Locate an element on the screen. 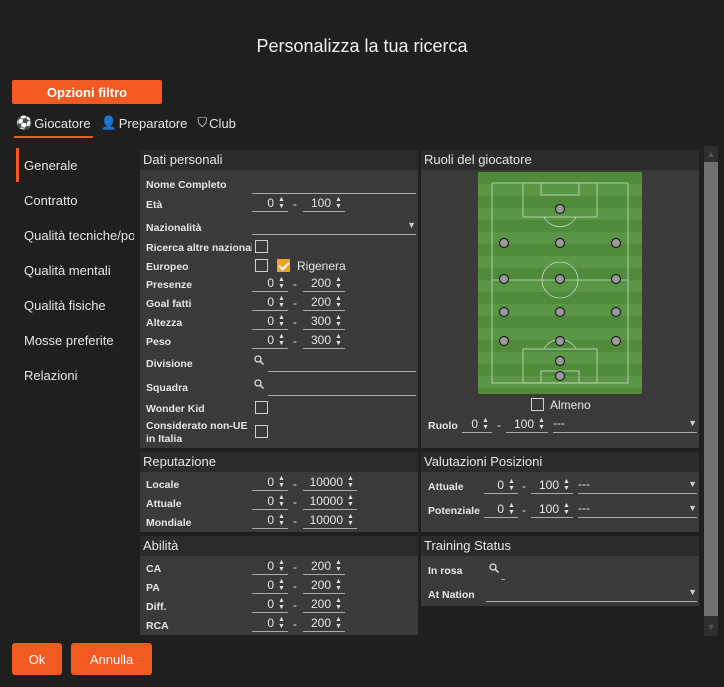  local-rep-max-stepper: 10000 ▲ ▼ is located at coordinates (330, 482).